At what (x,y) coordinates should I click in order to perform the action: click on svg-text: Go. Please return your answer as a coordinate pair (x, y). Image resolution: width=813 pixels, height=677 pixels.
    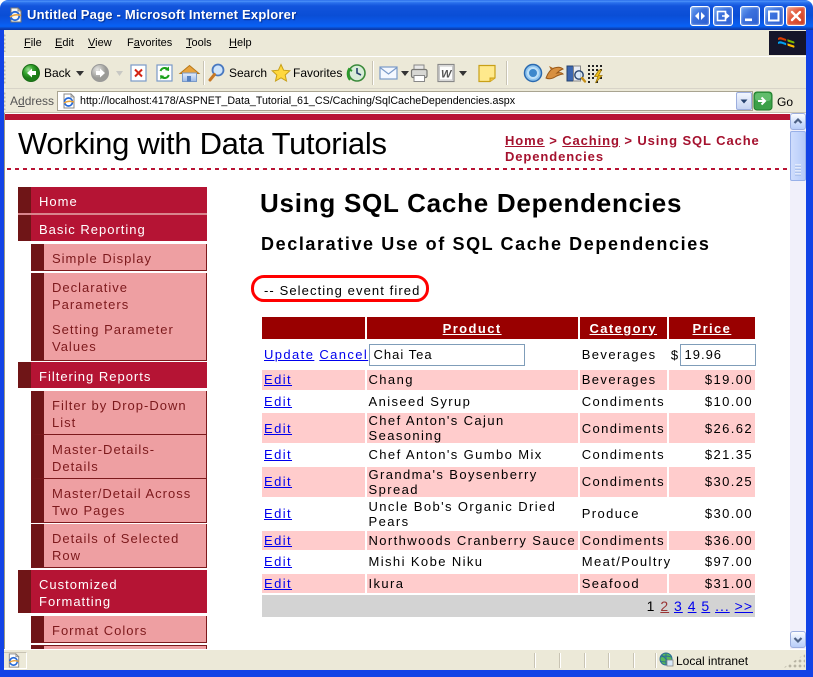
    Looking at the image, I should click on (785, 102).